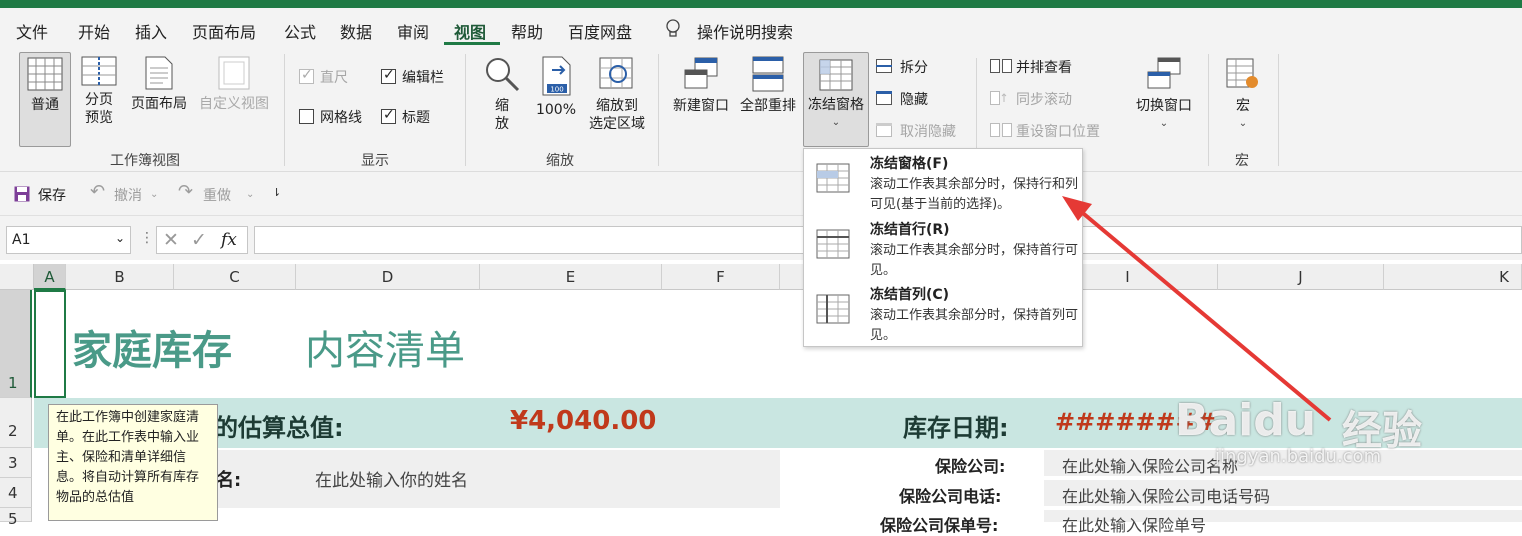 The image size is (1522, 536). I want to click on watermark-brand: Baidu, so click(1246, 420).